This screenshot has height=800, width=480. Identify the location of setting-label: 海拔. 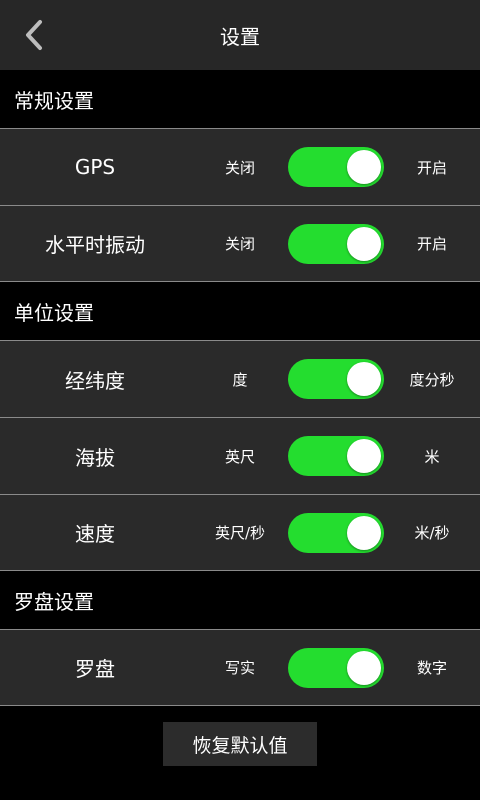
(95, 457).